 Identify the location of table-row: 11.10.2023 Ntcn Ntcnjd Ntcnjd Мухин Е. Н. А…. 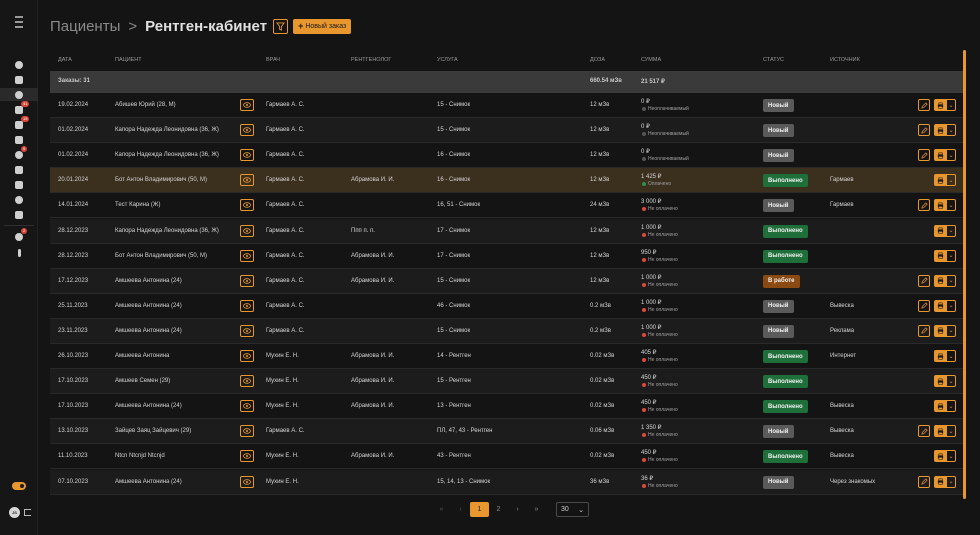
(506, 457).